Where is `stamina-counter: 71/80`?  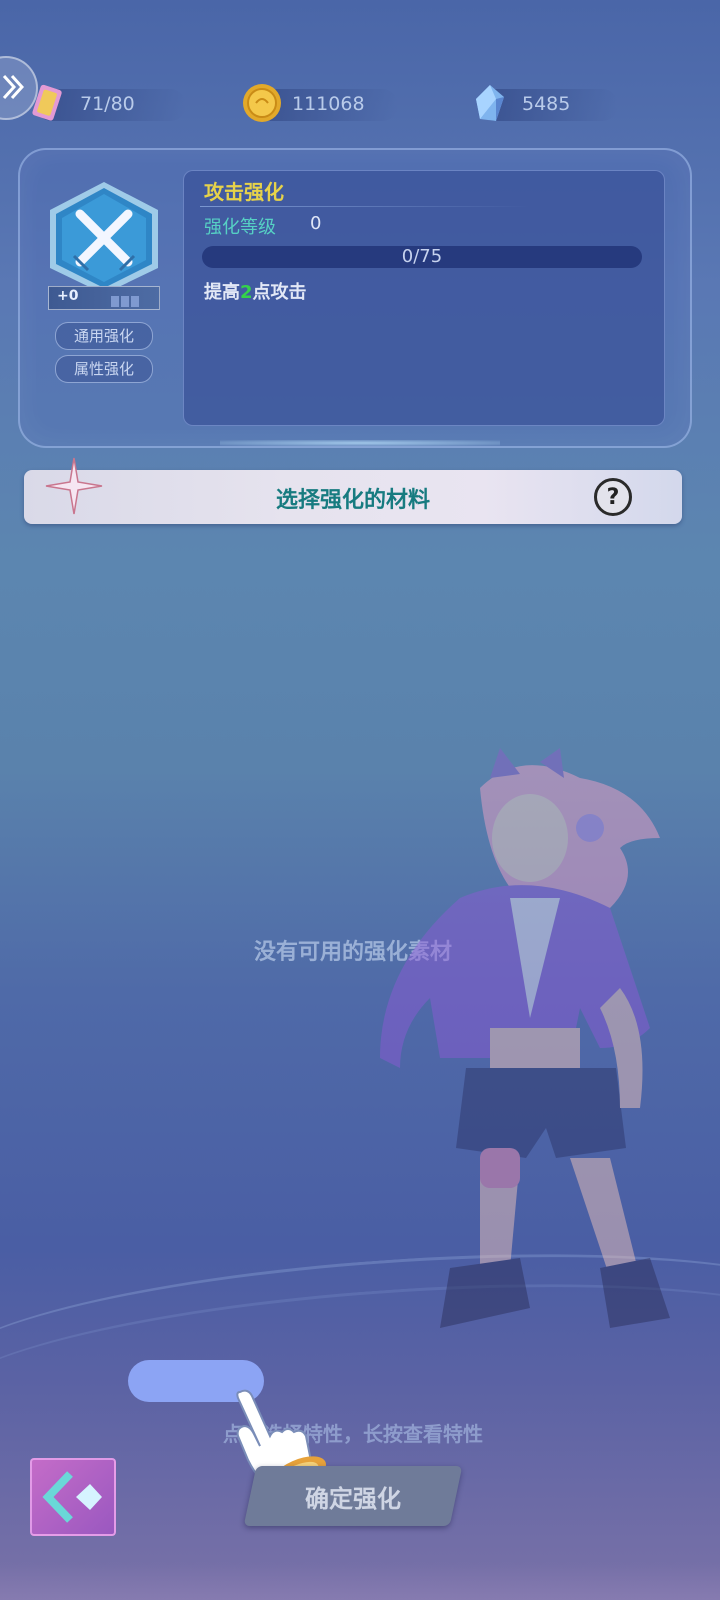 stamina-counter: 71/80 is located at coordinates (109, 102).